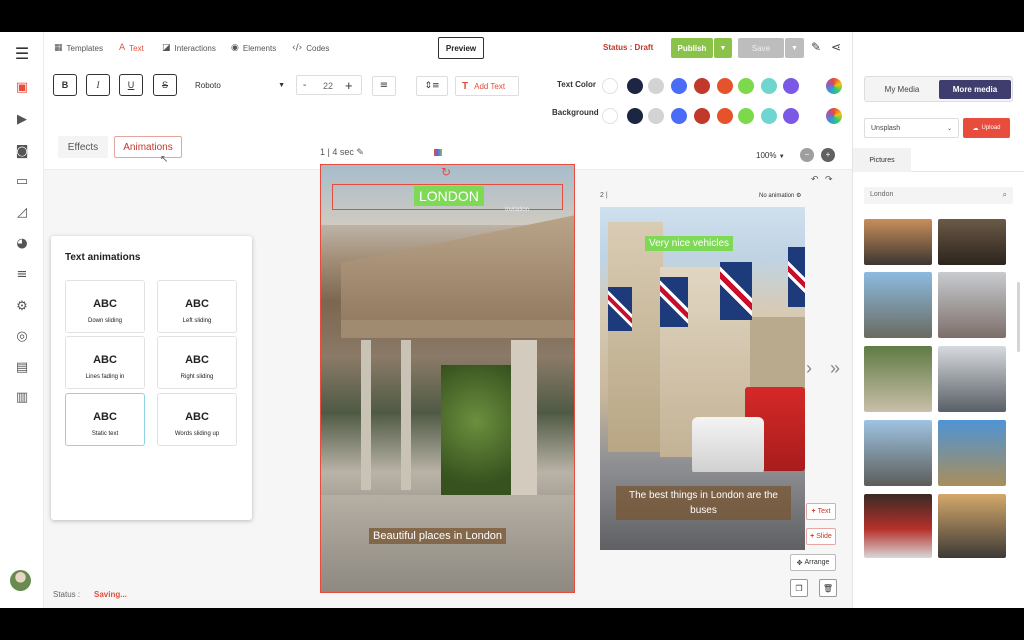  Describe the element at coordinates (78, 48) in the screenshot. I see `tab-templates: ▦ Templates` at that location.